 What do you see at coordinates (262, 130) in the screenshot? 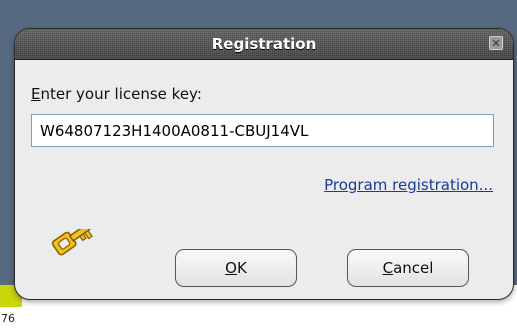
I see `license-key-input` at bounding box center [262, 130].